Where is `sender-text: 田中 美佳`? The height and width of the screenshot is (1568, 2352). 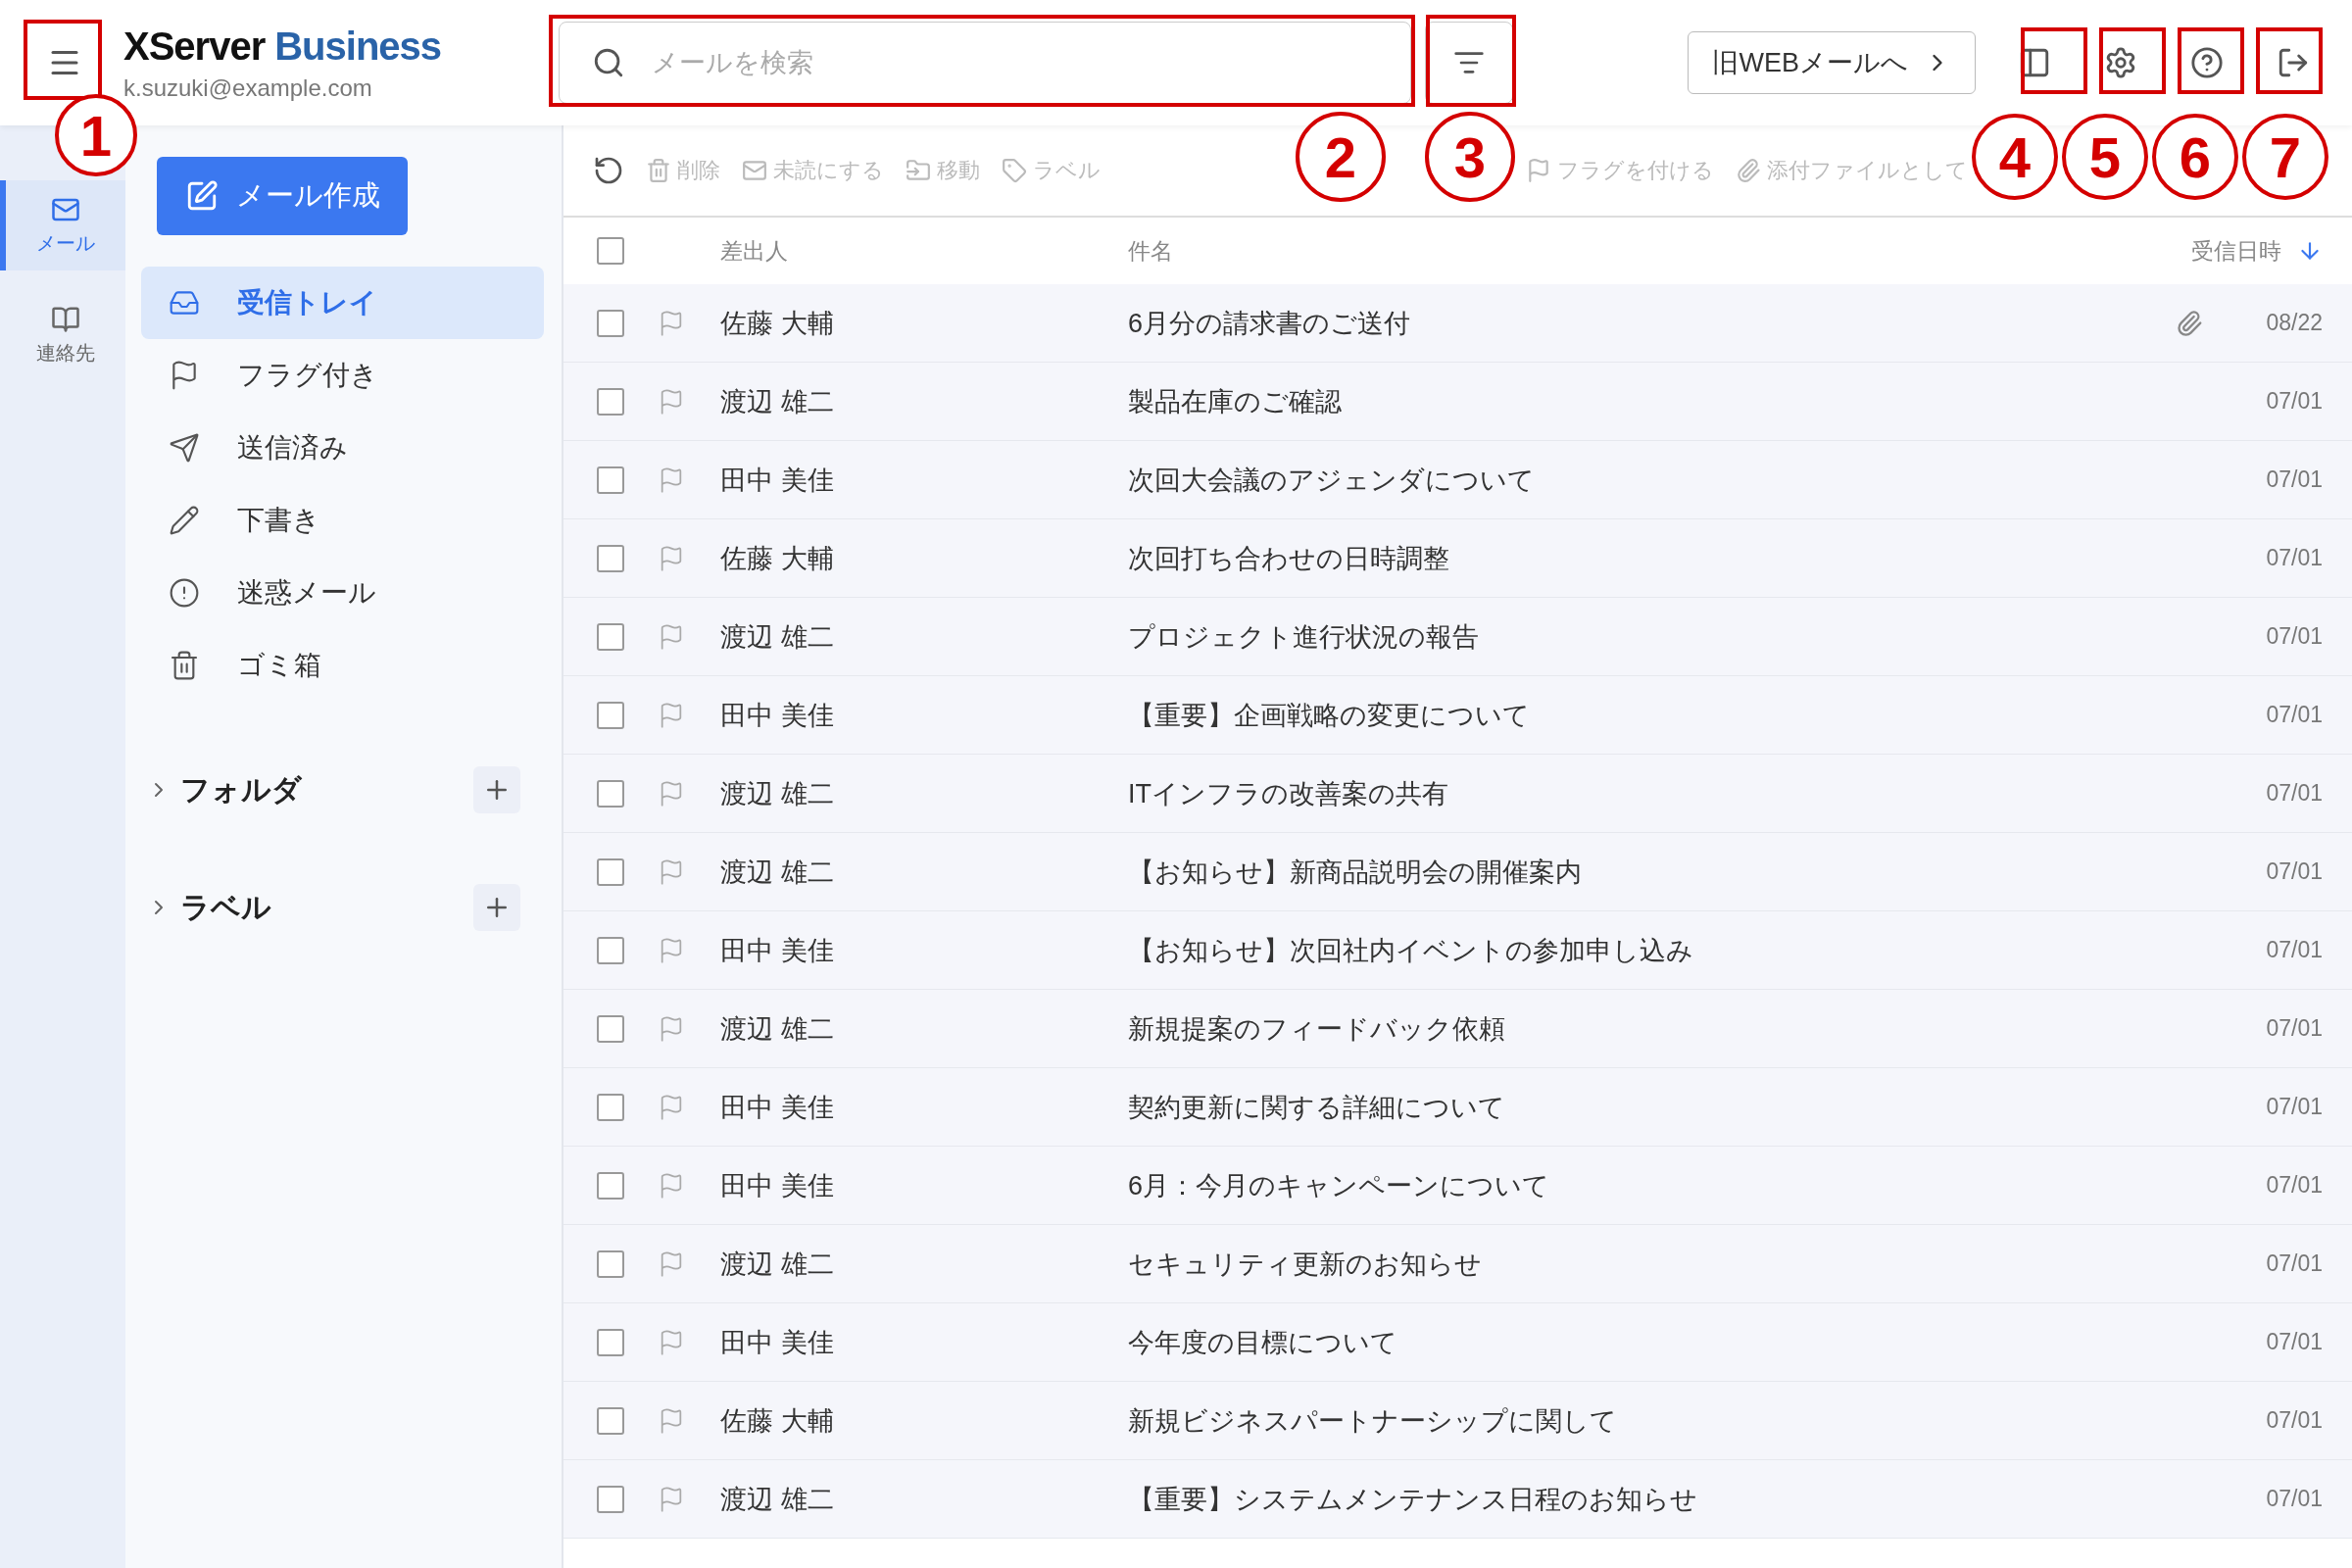
sender-text: 田中 美佳 is located at coordinates (777, 1107).